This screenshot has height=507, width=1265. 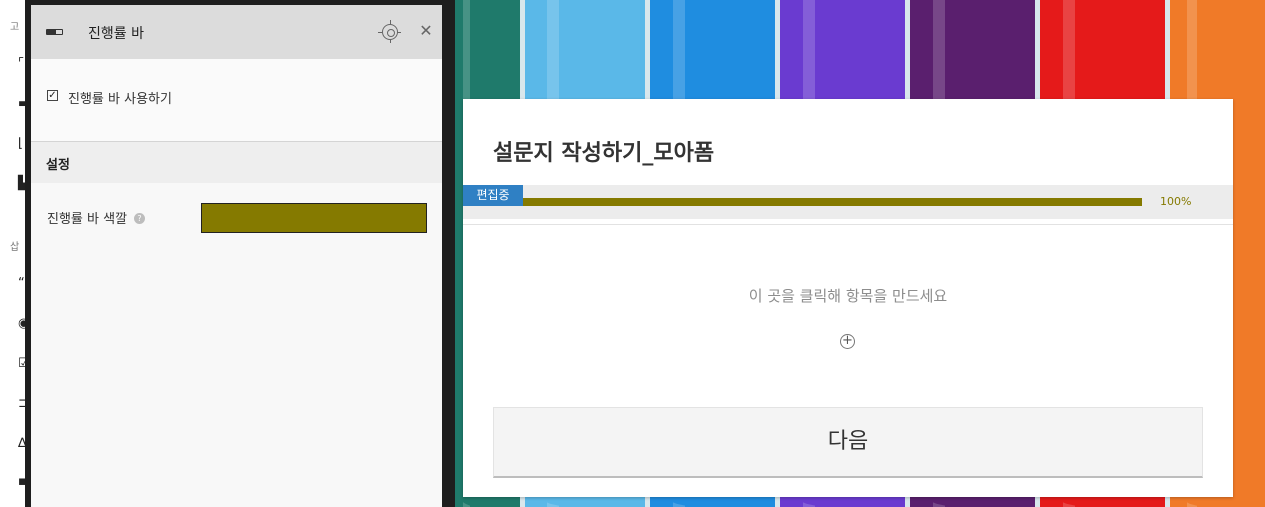 I want to click on panel-header: 진행률 바 ✕, so click(x=236, y=32).